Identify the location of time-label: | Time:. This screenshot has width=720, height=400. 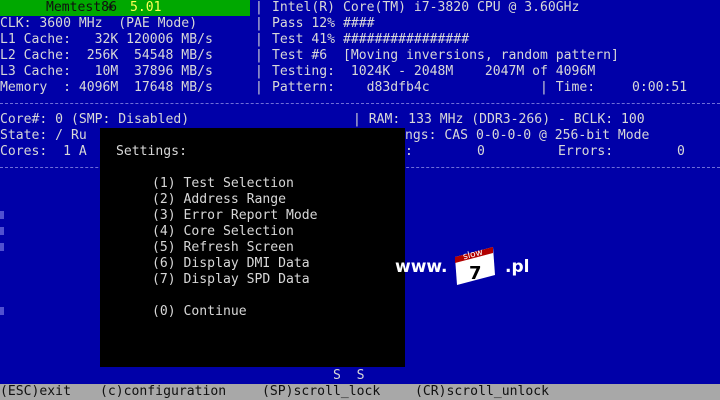
(568, 87).